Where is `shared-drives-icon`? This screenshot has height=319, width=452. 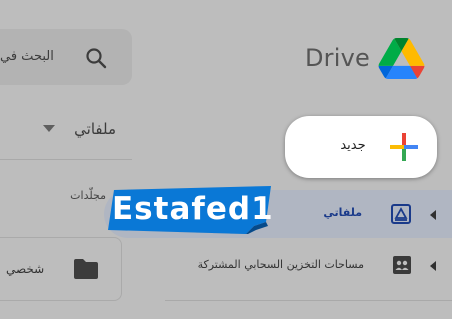 shared-drives-icon is located at coordinates (402, 265).